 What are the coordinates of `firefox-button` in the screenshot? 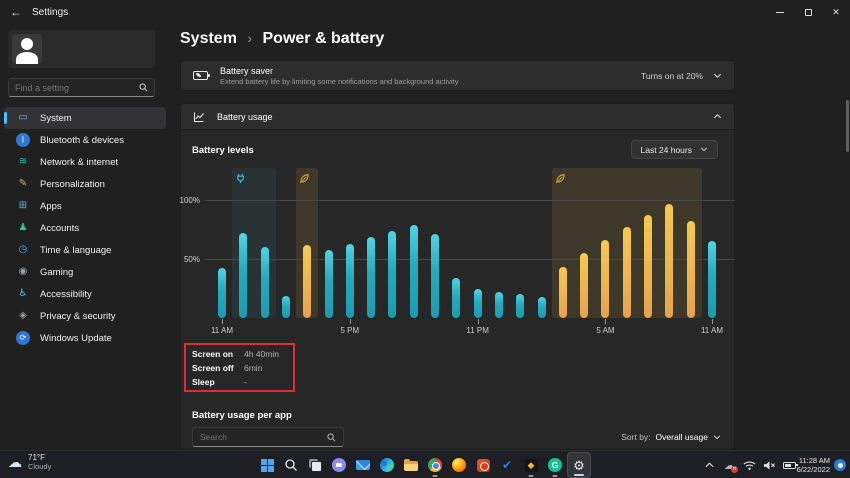 It's located at (459, 465).